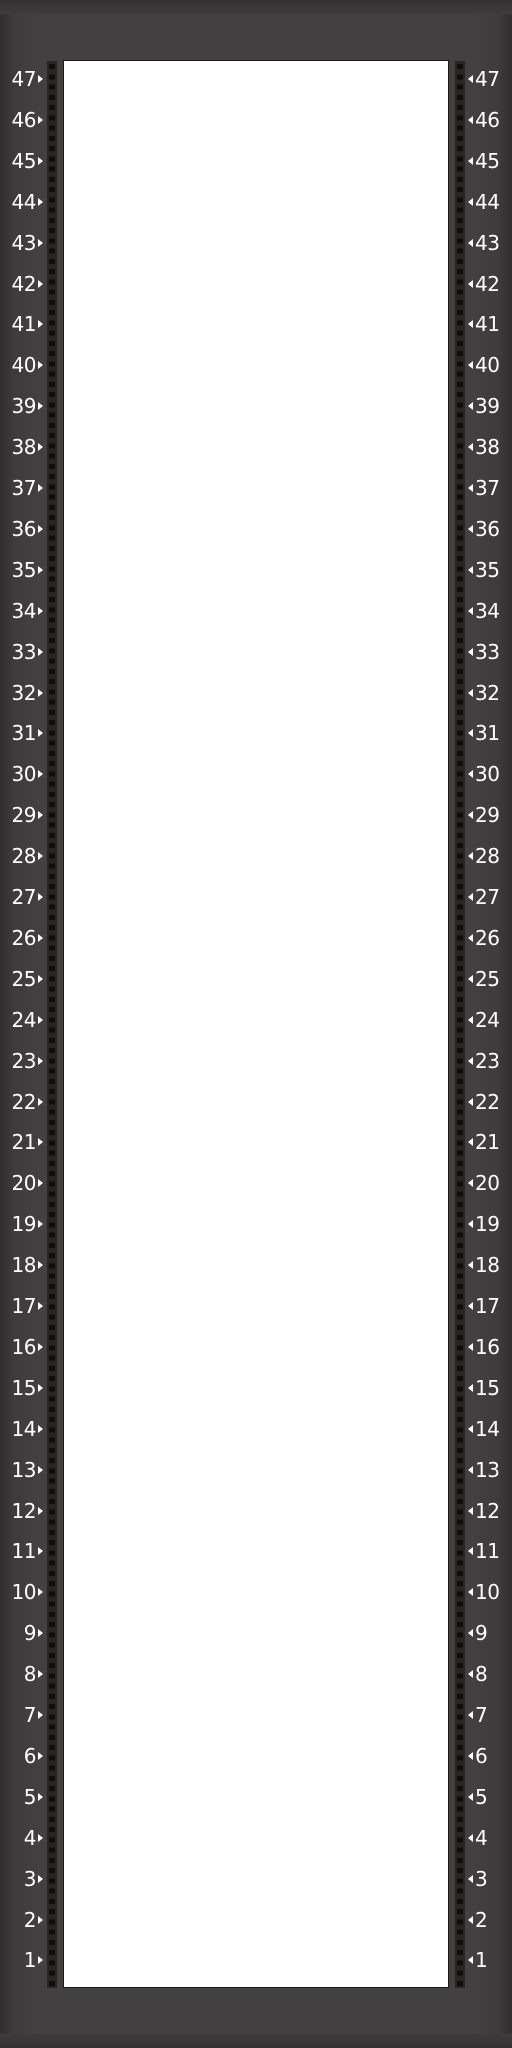 The height and width of the screenshot is (2048, 512). What do you see at coordinates (27, 1511) in the screenshot?
I see `unit-label-left-12: 12` at bounding box center [27, 1511].